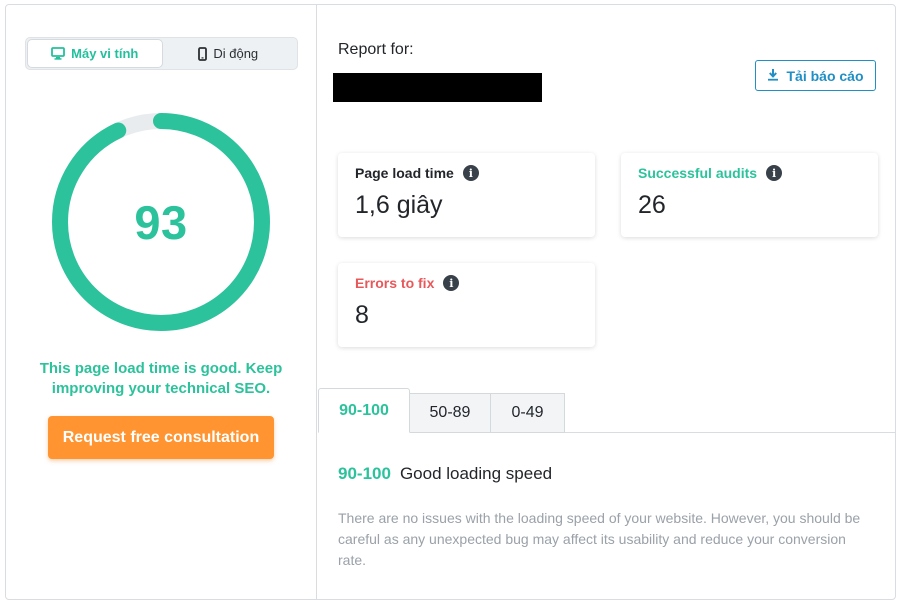 The image size is (902, 604). I want to click on download-icon, so click(773, 76).